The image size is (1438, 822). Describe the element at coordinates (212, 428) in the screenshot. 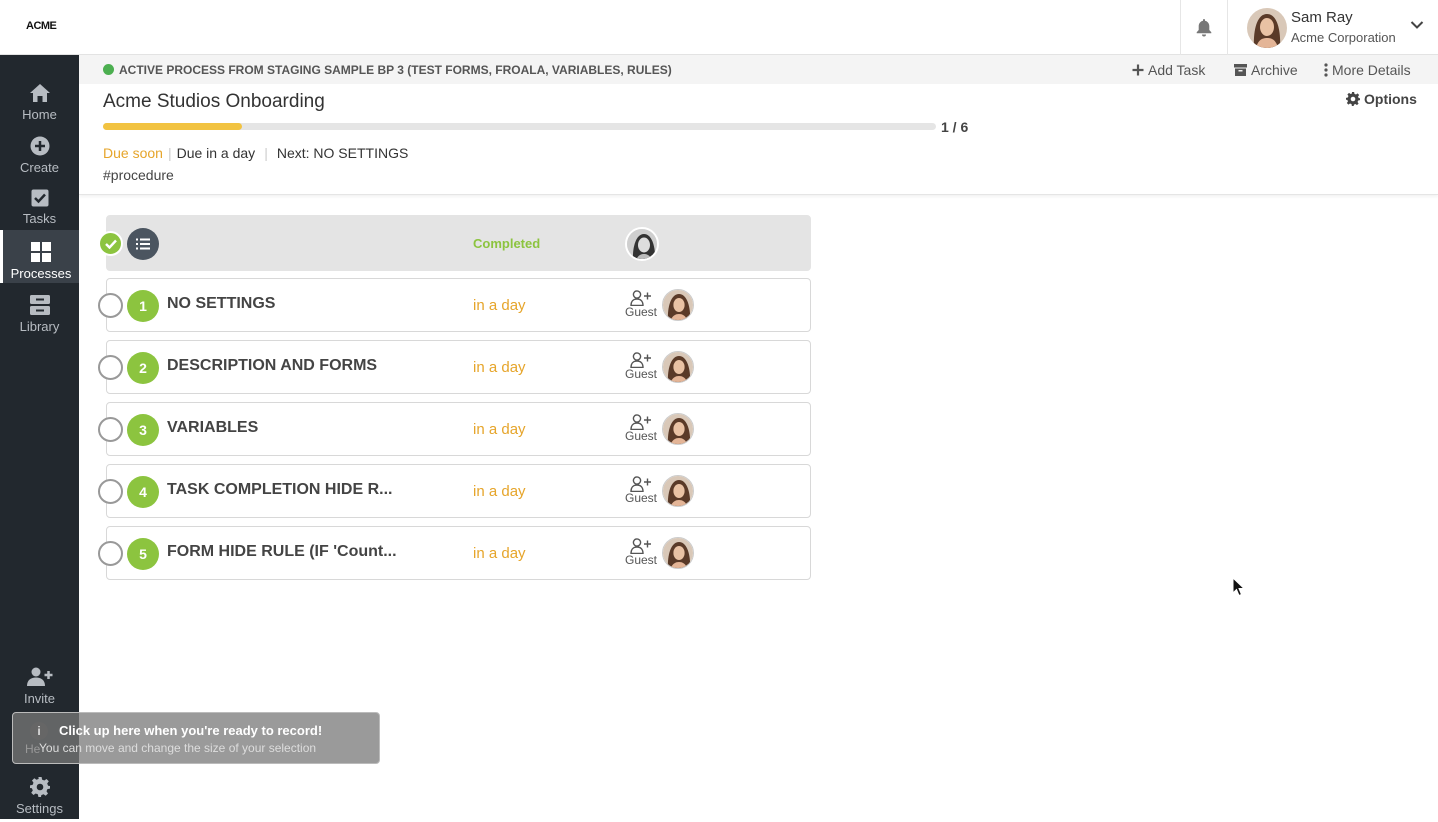

I see `task-name: VARIABLES` at that location.